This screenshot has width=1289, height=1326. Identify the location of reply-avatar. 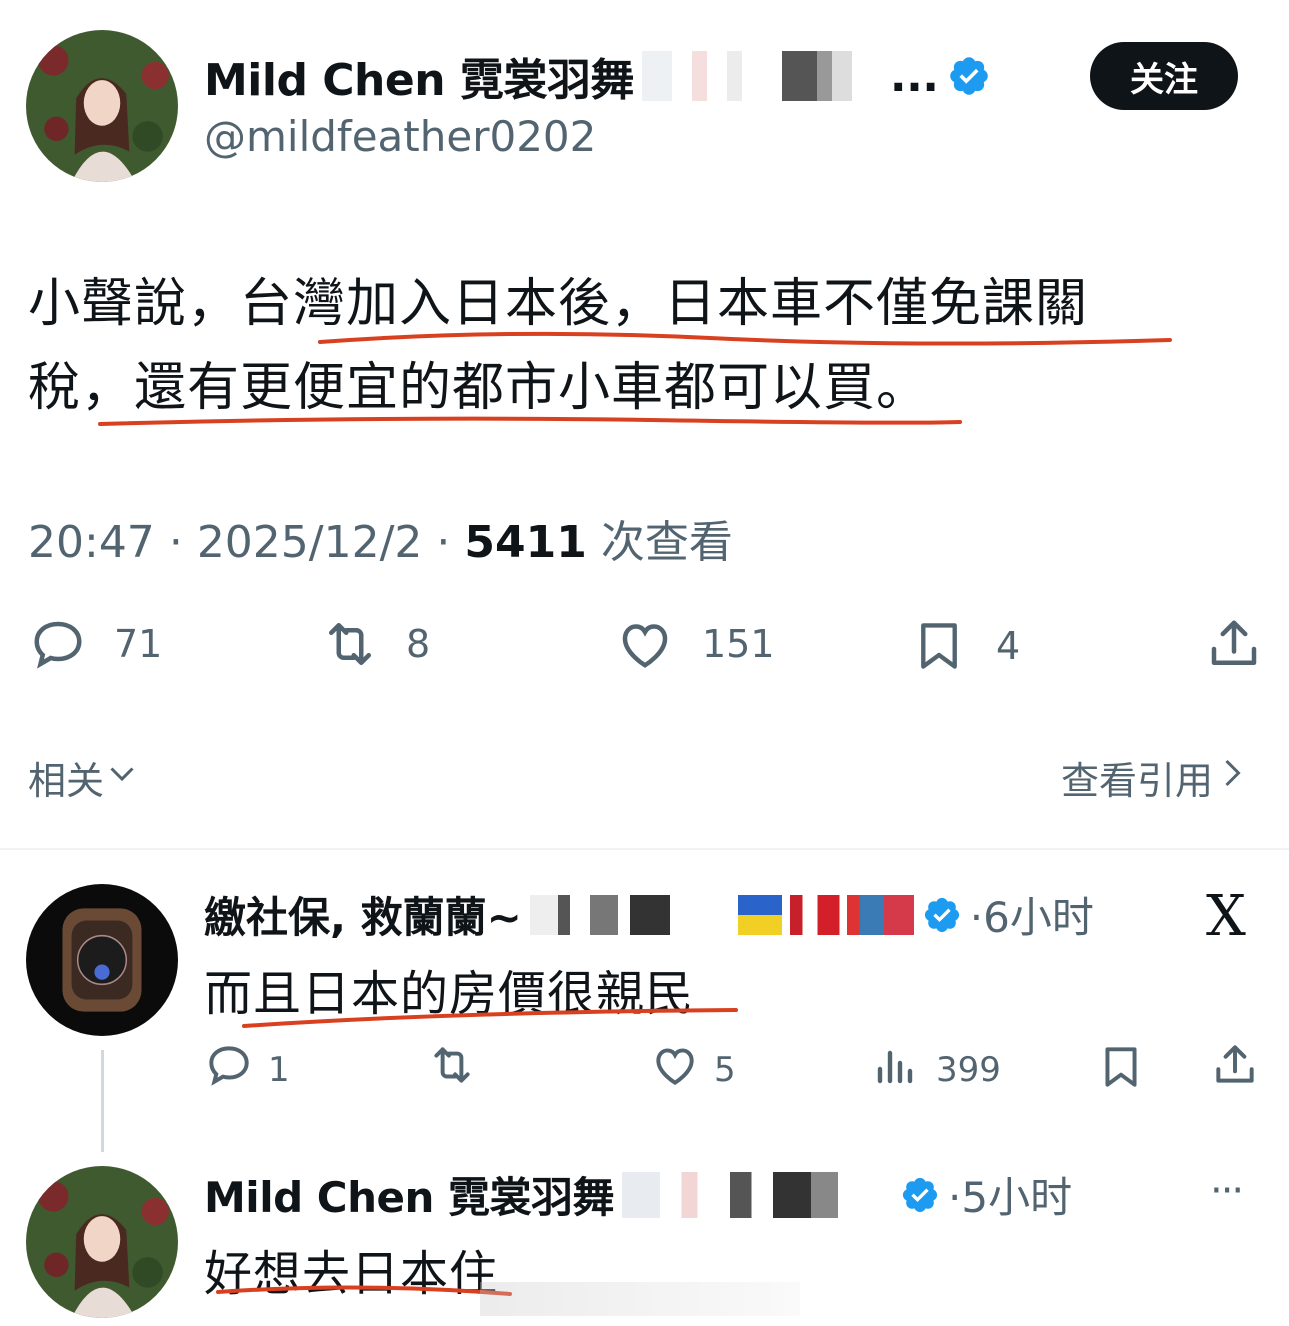
(102, 960).